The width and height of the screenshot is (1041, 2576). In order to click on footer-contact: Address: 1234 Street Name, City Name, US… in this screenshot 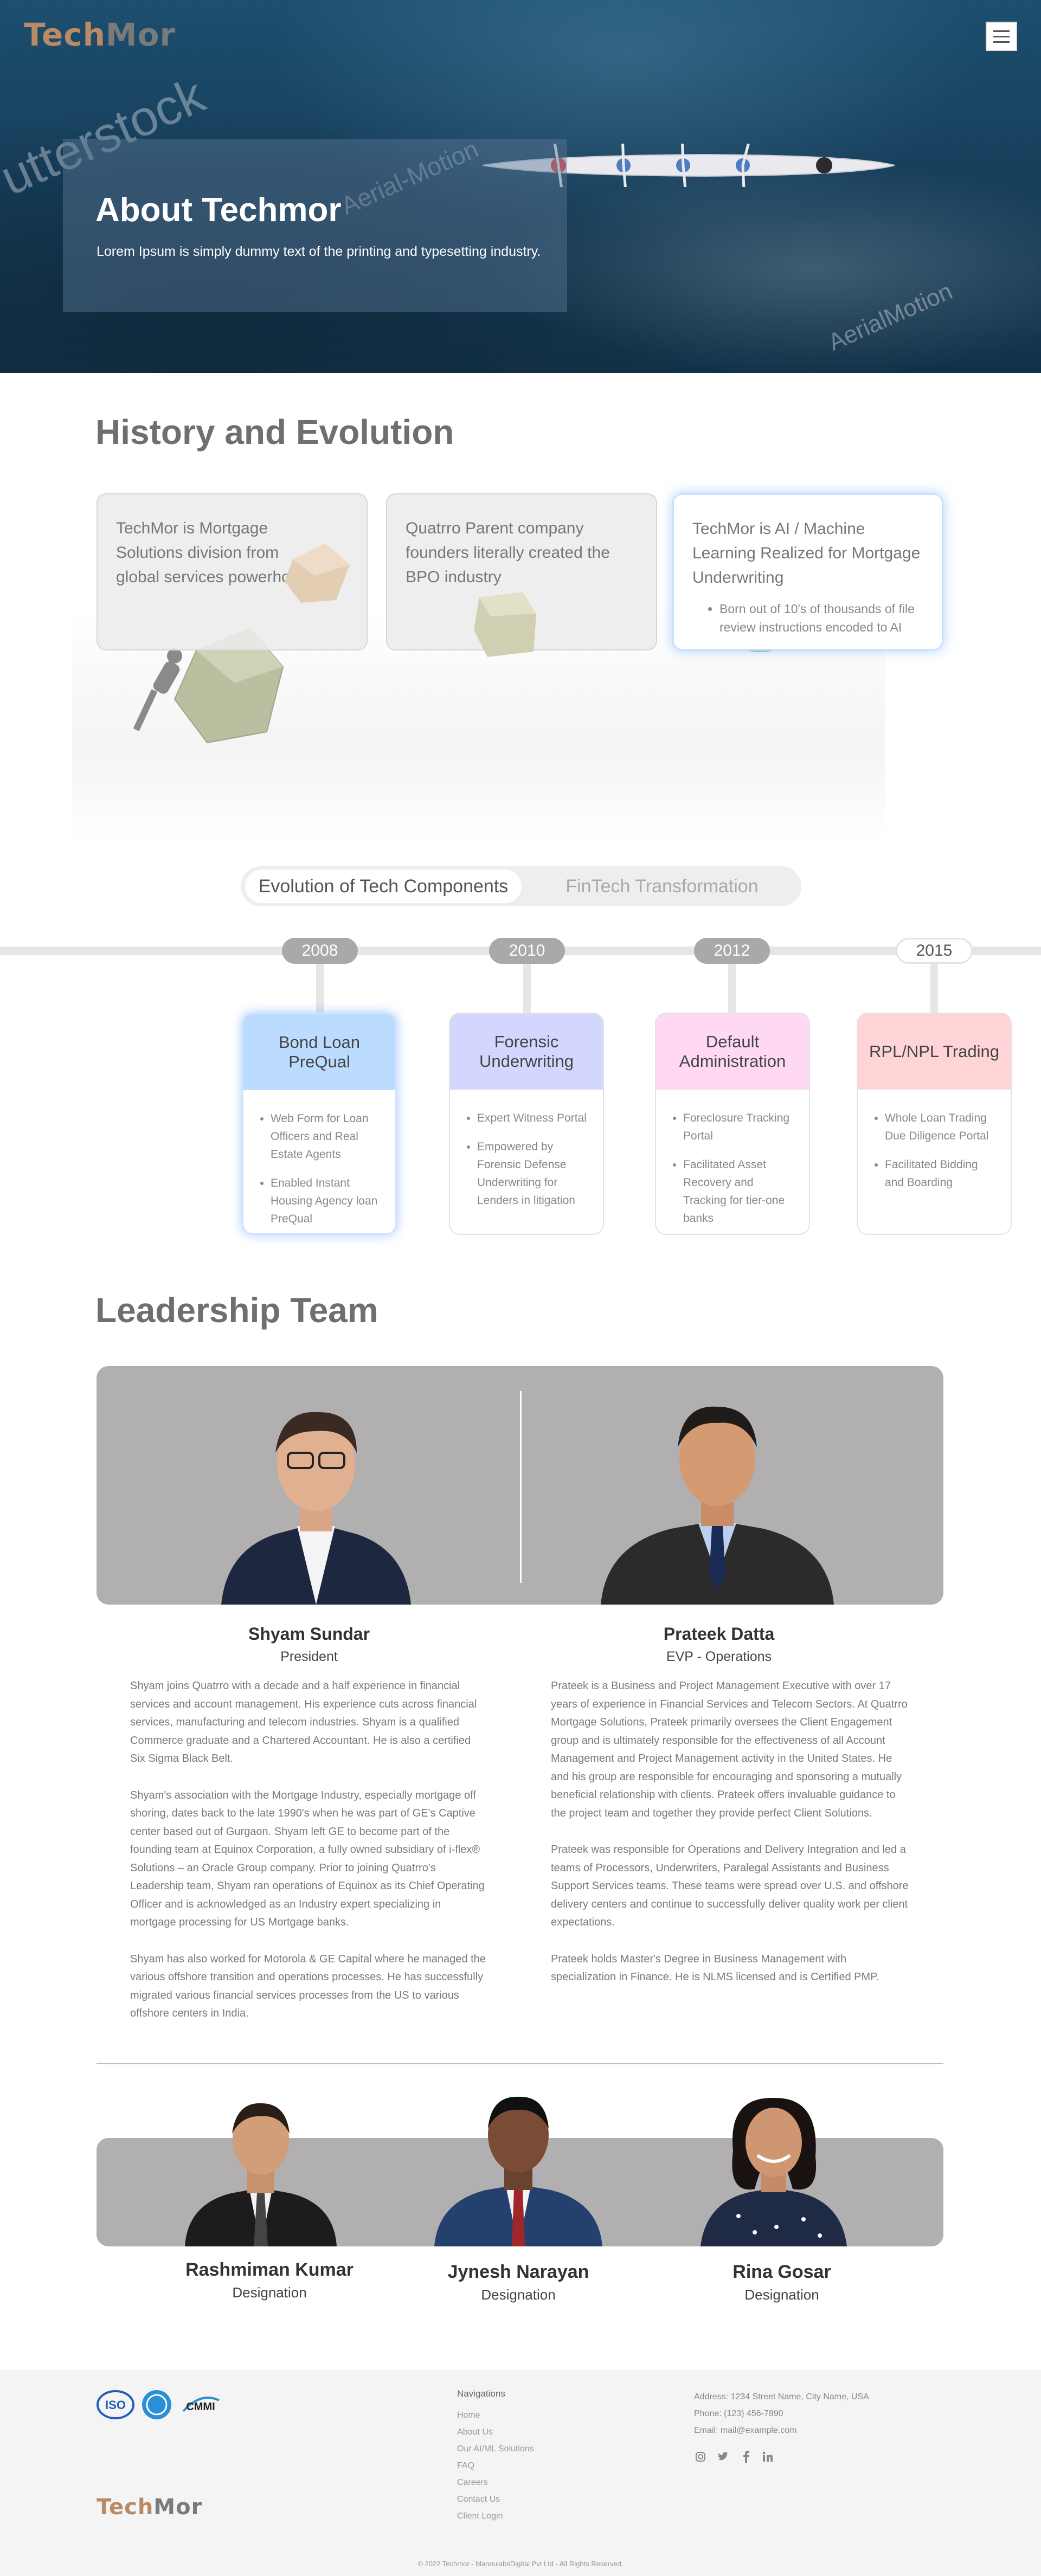, I will do `click(781, 2413)`.